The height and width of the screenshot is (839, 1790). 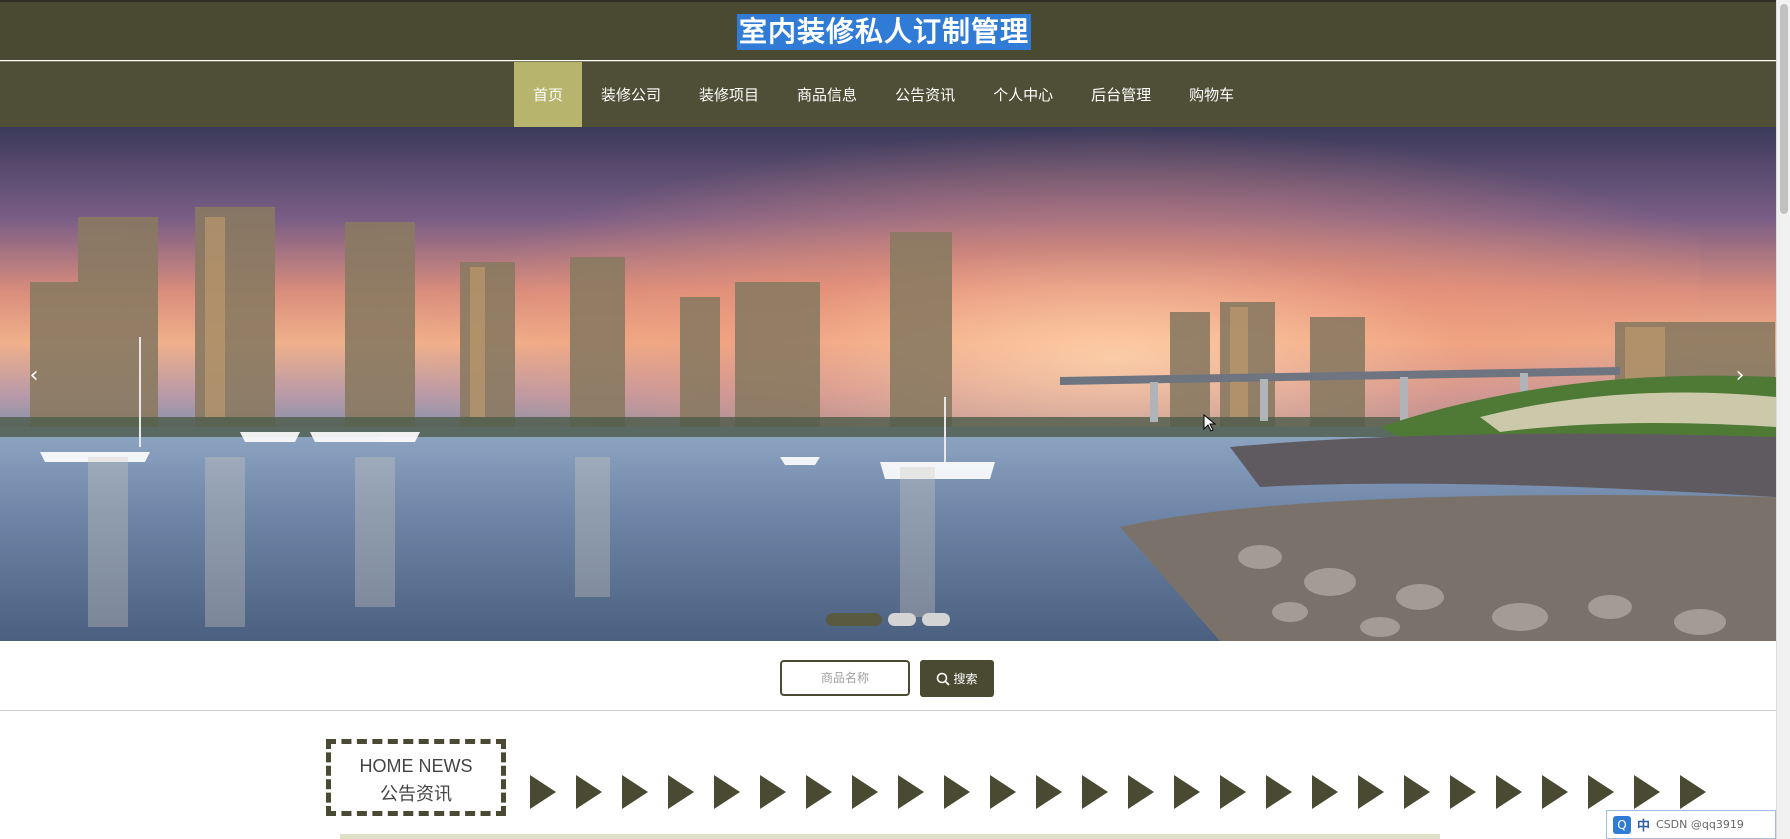 What do you see at coordinates (890, 836) in the screenshot?
I see `section-divider` at bounding box center [890, 836].